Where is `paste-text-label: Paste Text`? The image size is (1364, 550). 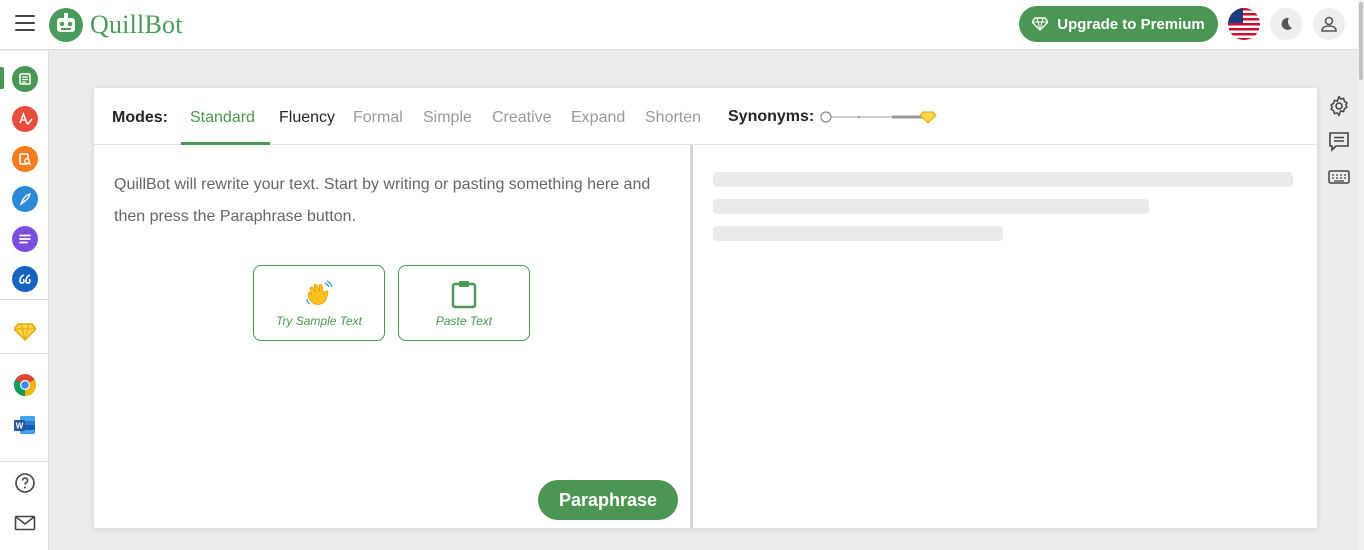 paste-text-label: Paste Text is located at coordinates (464, 320).